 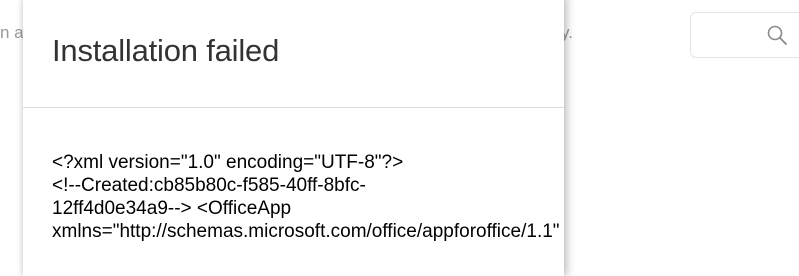 What do you see at coordinates (209, 185) in the screenshot?
I see `message-line: <!--Created:cb85b80c-f585-40ff-8bfc-` at bounding box center [209, 185].